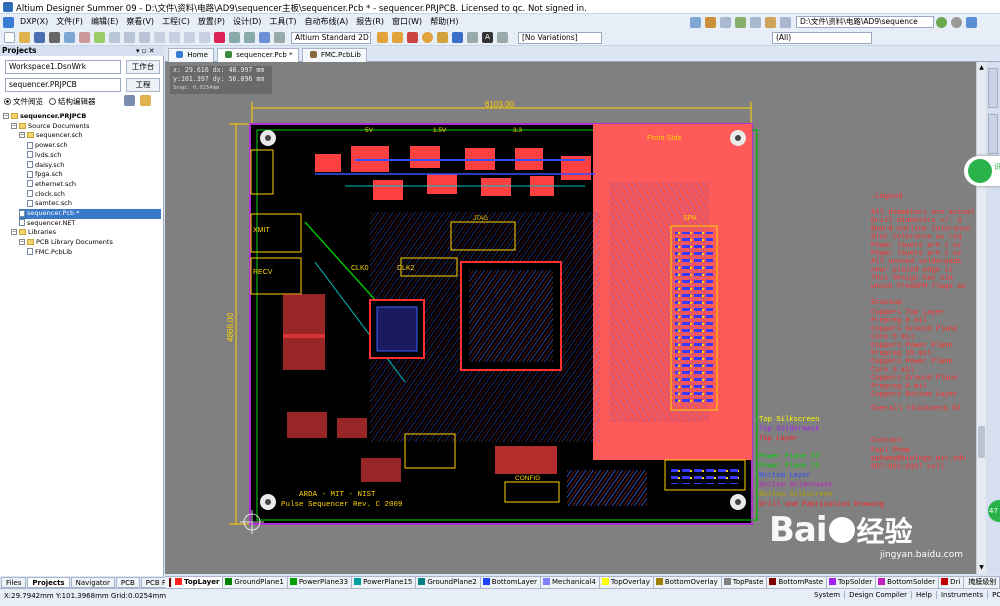  I want to click on tree-item: sequencer.NET, so click(90, 224).